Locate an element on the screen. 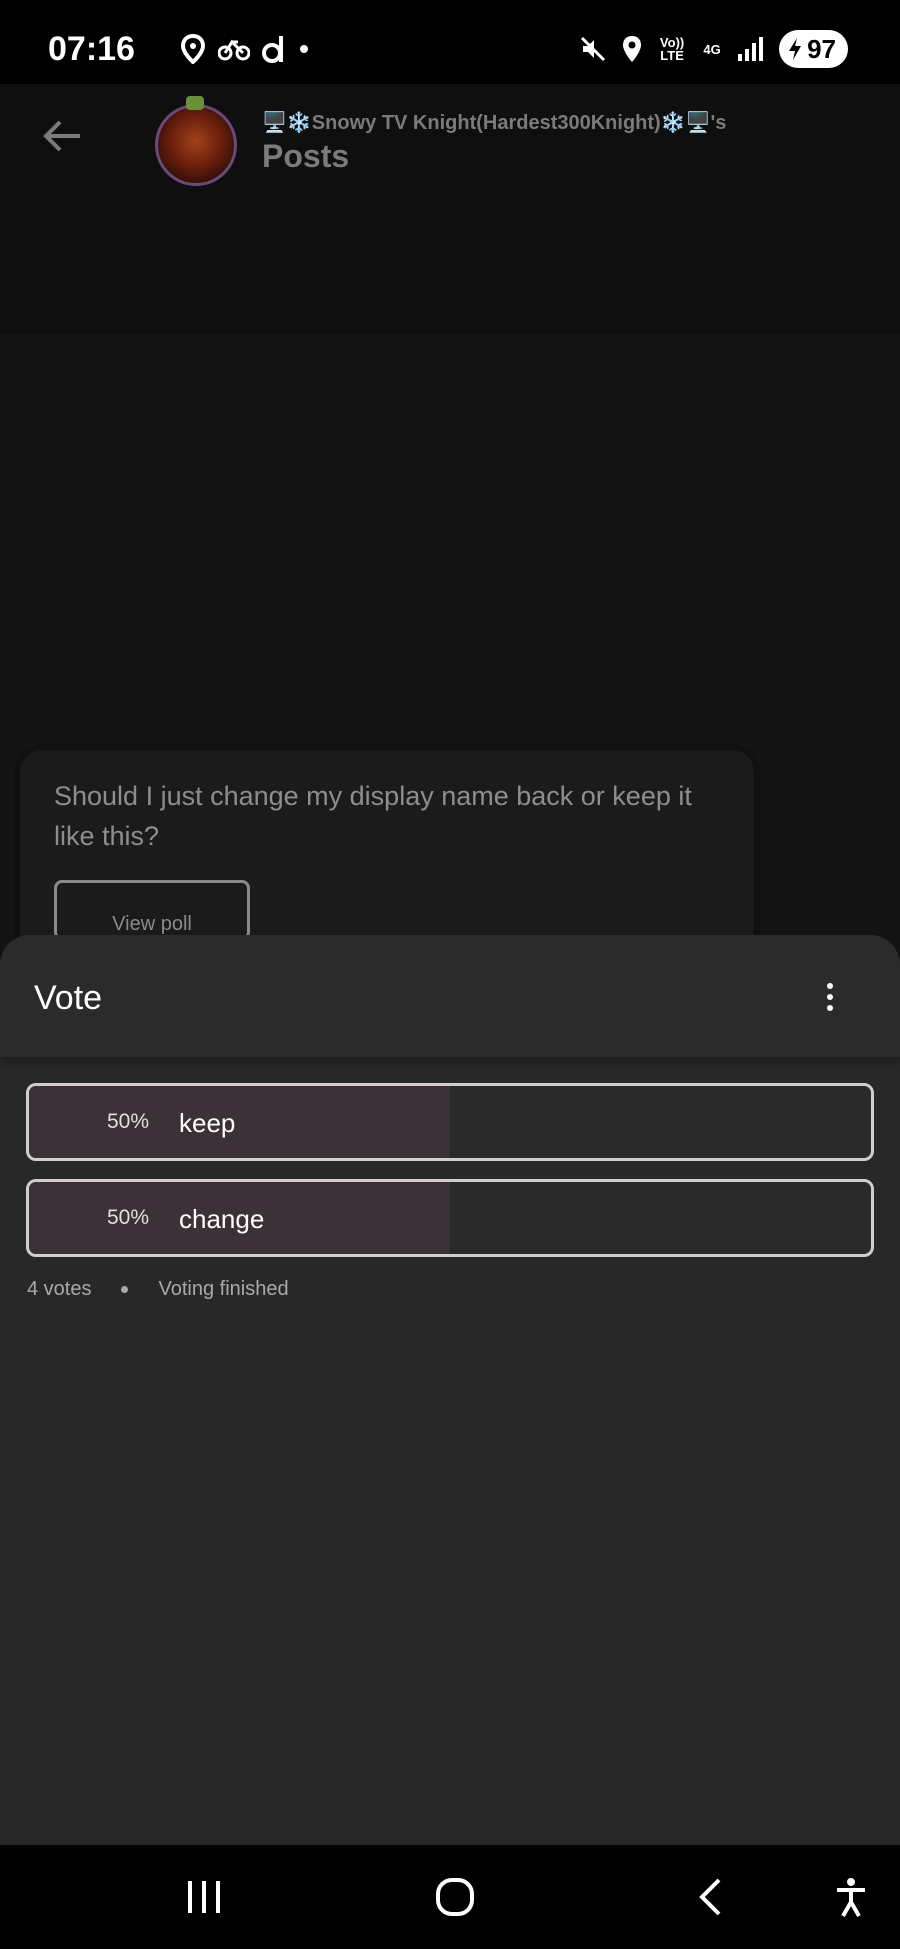  bike-icon is located at coordinates (234, 50).